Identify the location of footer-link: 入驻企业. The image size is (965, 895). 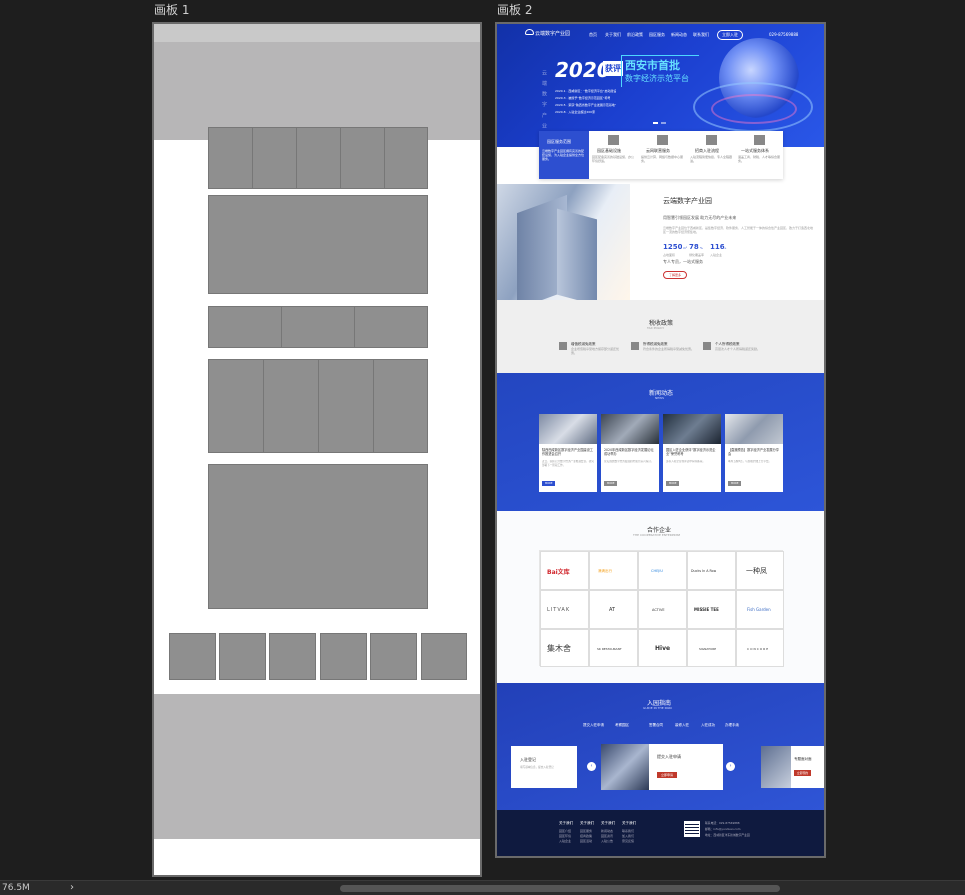
(565, 841).